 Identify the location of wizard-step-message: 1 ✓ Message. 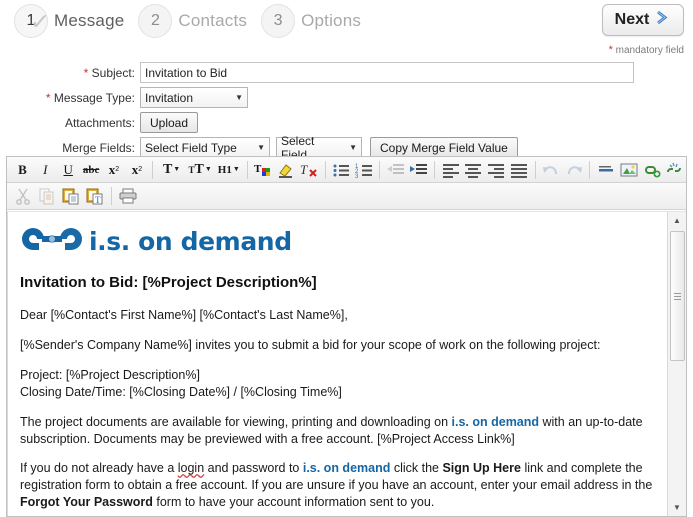
(69, 21).